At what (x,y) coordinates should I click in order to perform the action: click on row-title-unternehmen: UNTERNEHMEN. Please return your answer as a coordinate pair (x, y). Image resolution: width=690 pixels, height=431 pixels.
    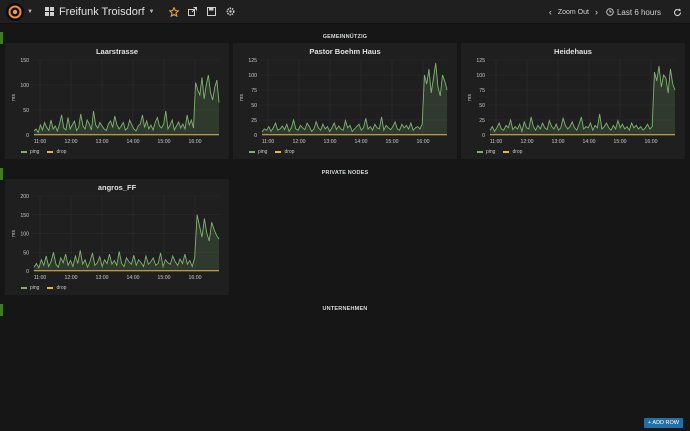
    Looking at the image, I should click on (345, 309).